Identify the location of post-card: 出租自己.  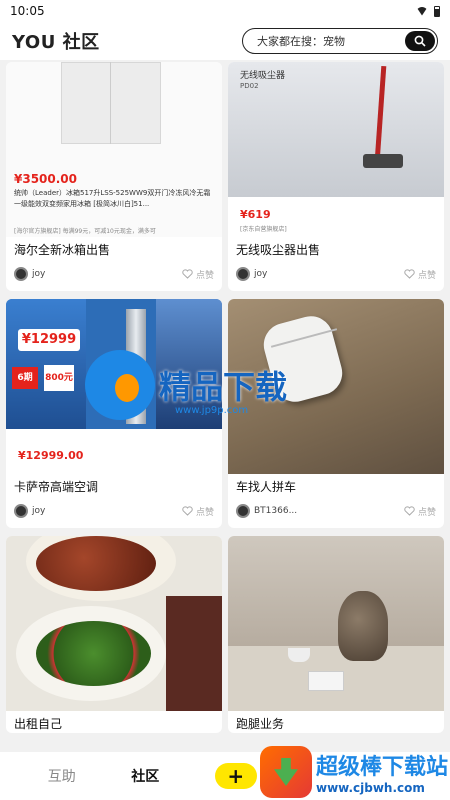
(114, 634).